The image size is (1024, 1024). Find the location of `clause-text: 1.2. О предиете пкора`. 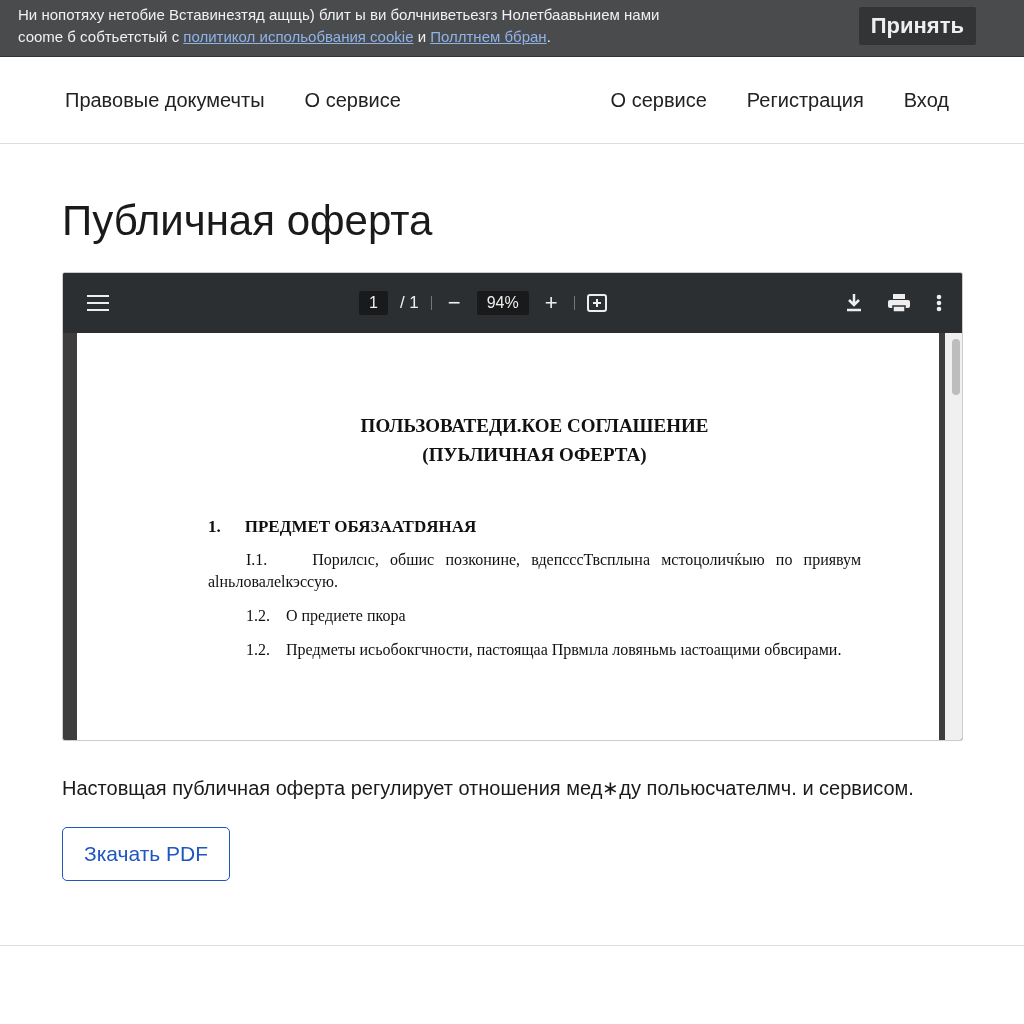

clause-text: 1.2. О предиете пкора is located at coordinates (326, 616).